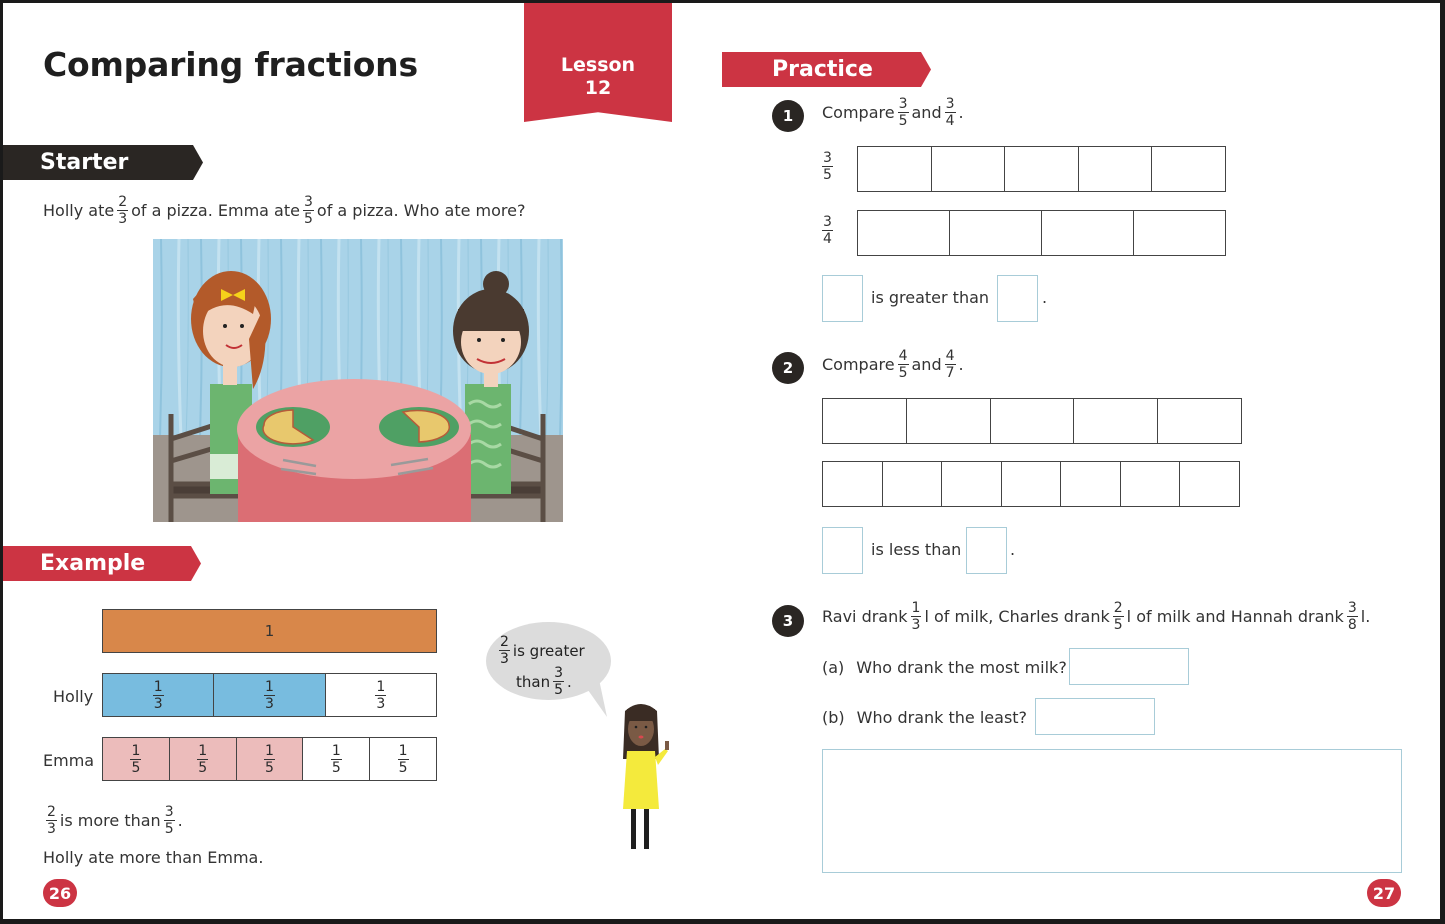 The image size is (1445, 924). Describe the element at coordinates (788, 621) in the screenshot. I see `question-number-3: 3` at that location.